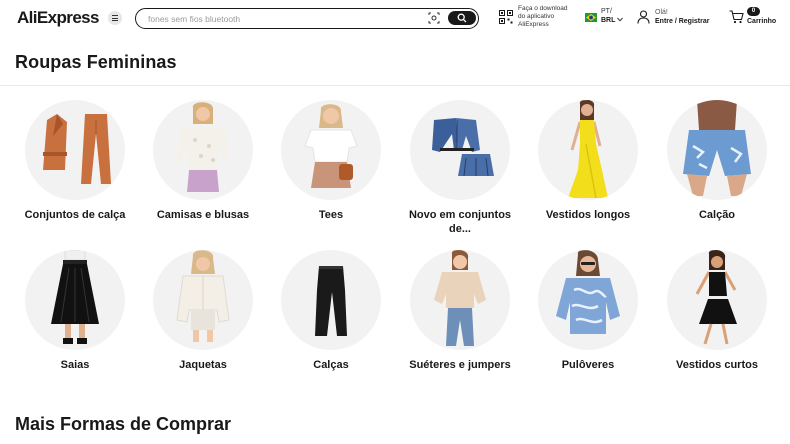  I want to click on pants-set-image, so click(75, 150).